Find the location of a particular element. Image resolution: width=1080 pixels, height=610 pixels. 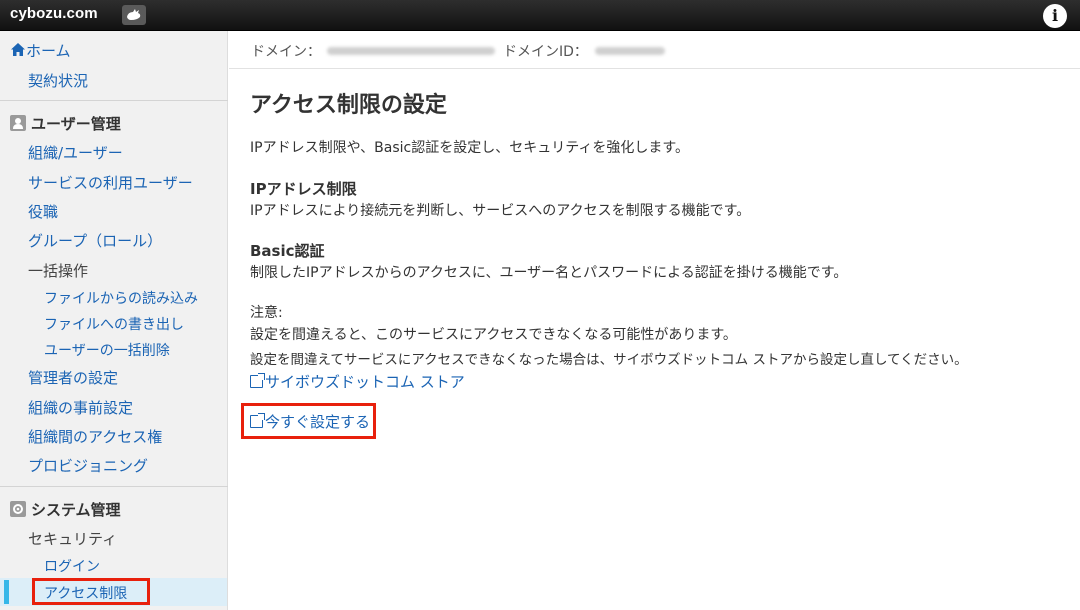

sidebar-item-groups: グループ（ロール） is located at coordinates (95, 240).